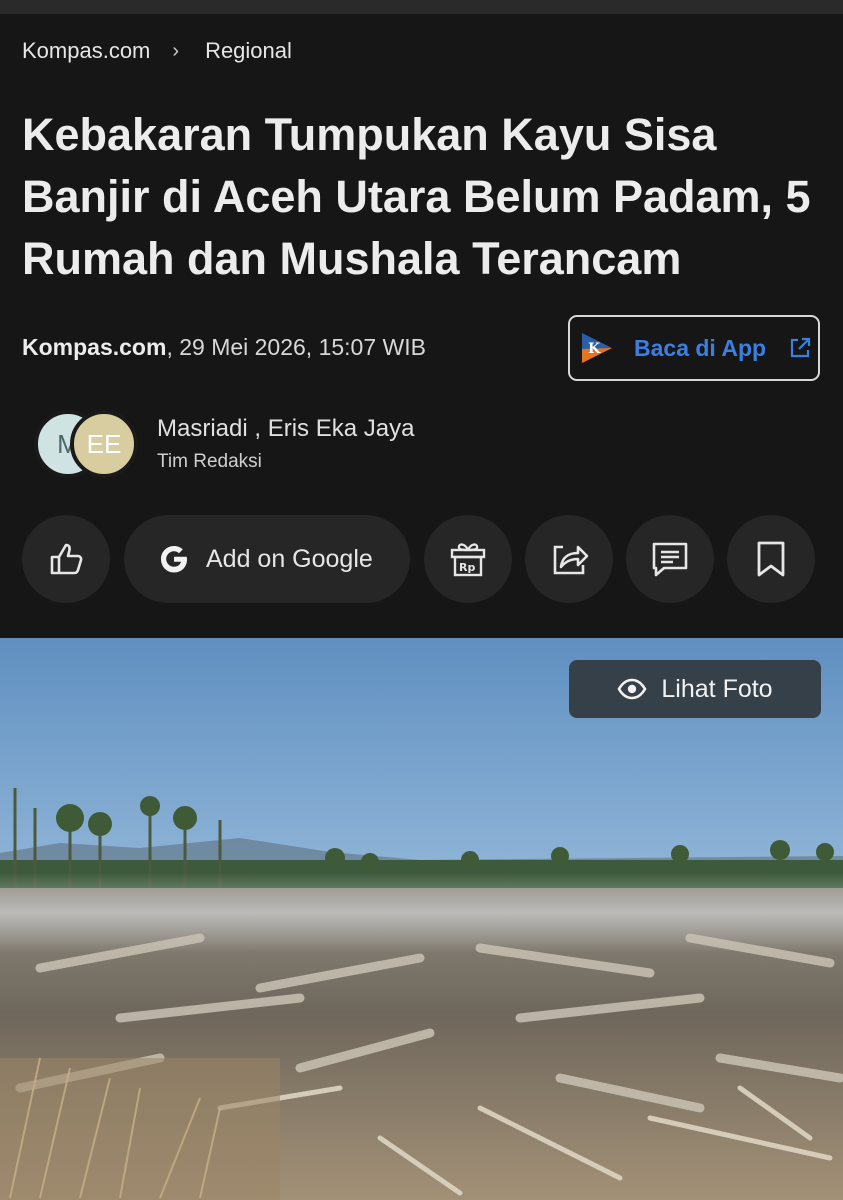 The image size is (843, 1200). Describe the element at coordinates (176, 50) in the screenshot. I see `chevron-right-icon: ›` at that location.